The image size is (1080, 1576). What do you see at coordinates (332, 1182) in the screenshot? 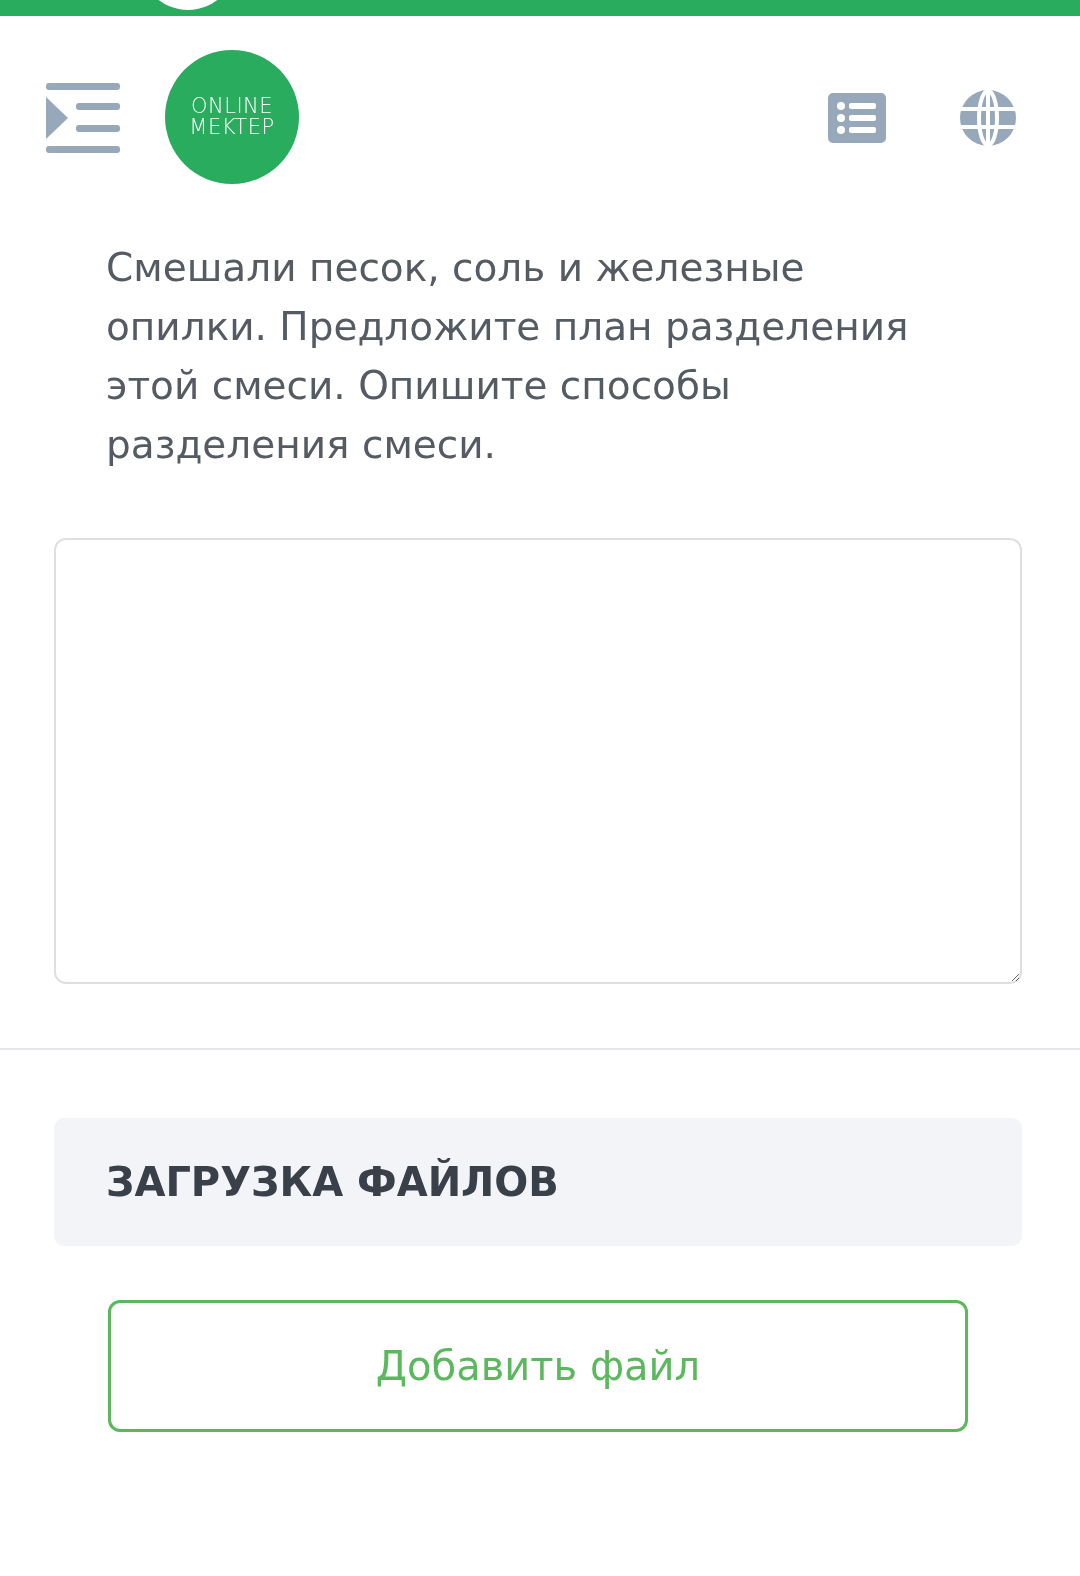
I see `upload-title: ЗАГРУЗКА ФАЙЛОВ` at bounding box center [332, 1182].